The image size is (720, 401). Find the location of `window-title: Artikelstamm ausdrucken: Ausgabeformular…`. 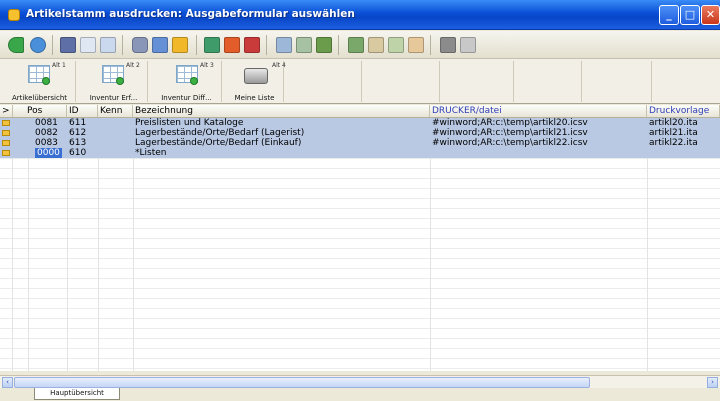

window-title: Artikelstamm ausdrucken: Ausgabeformular… is located at coordinates (190, 14).